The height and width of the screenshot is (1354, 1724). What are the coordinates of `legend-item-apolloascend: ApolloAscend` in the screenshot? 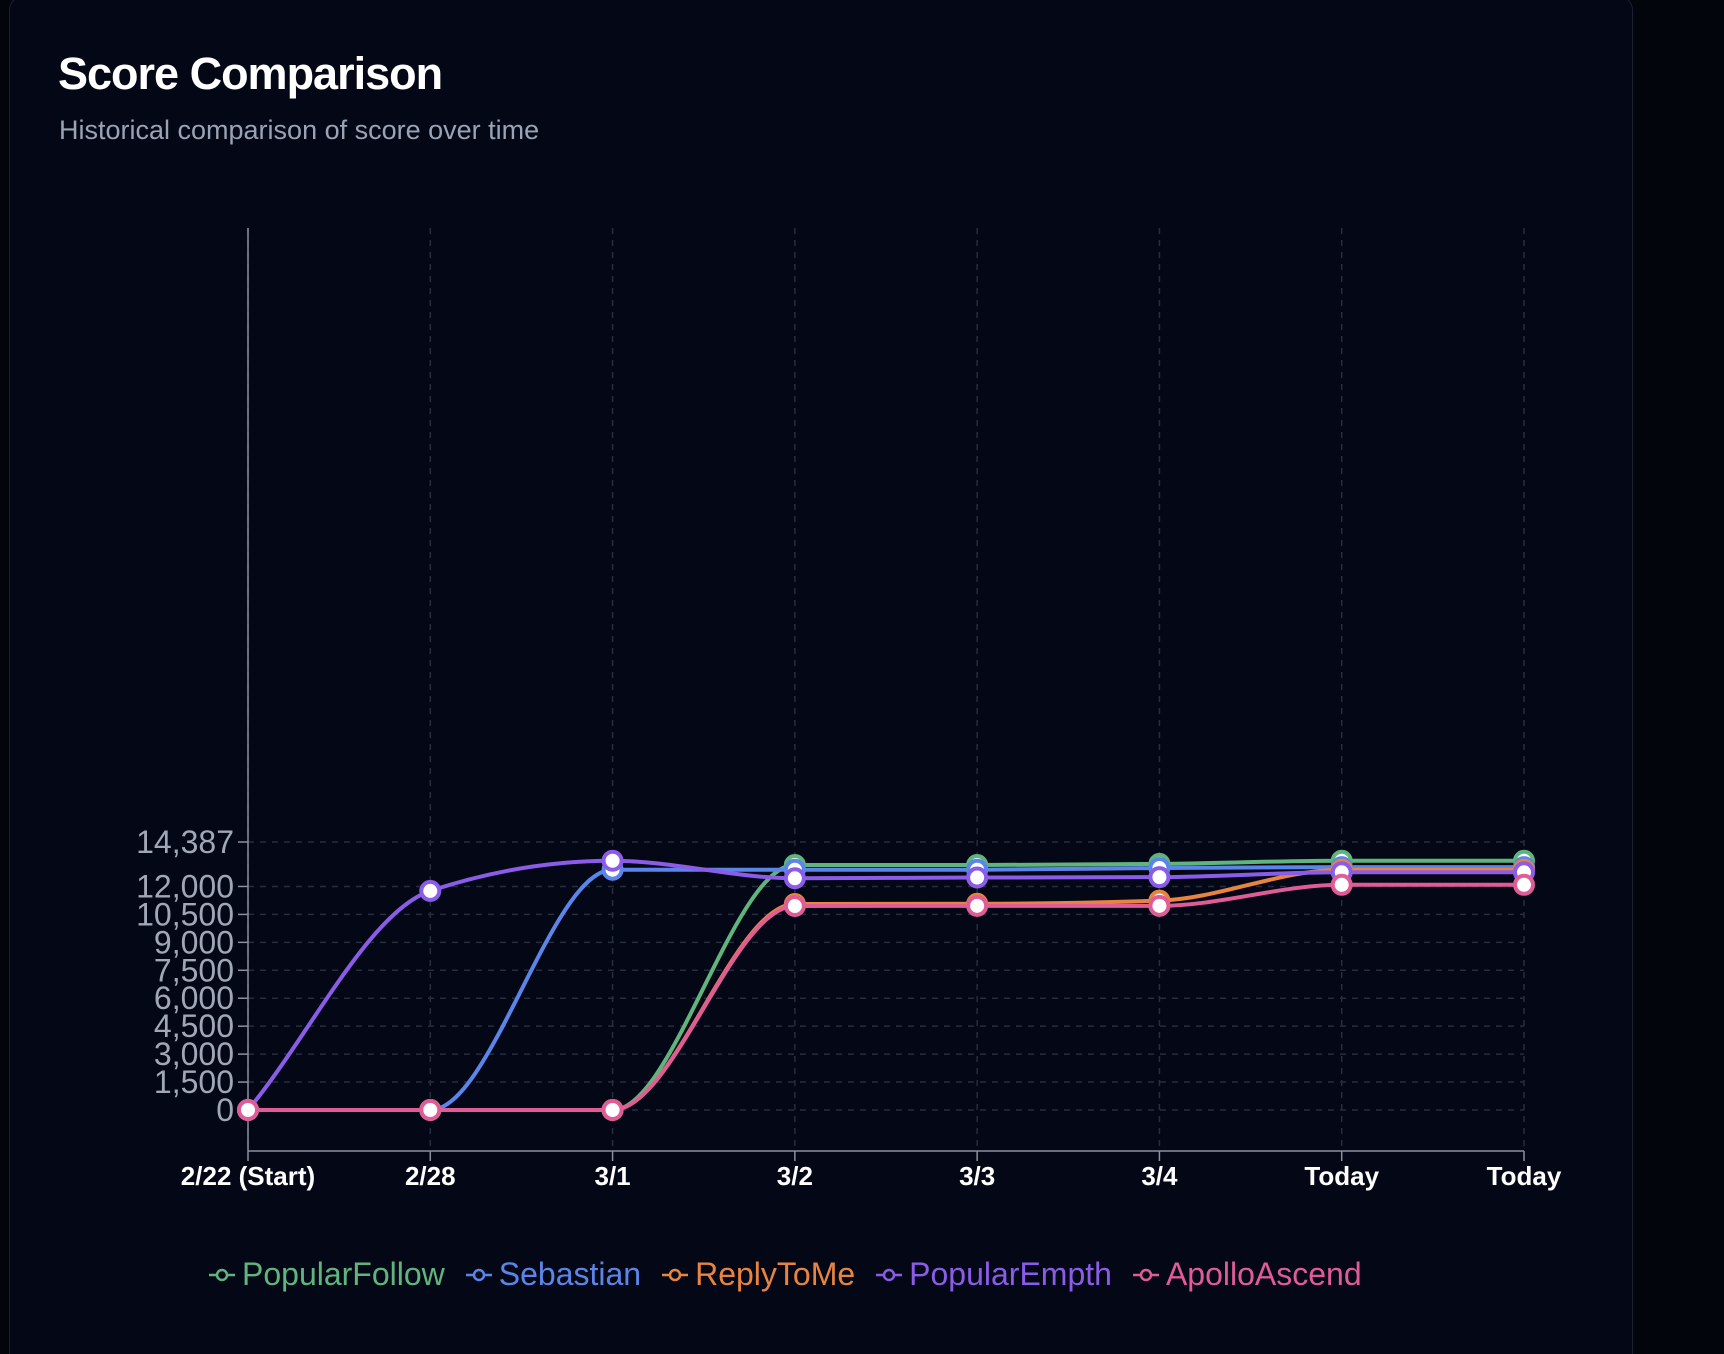 It's located at (1247, 1274).